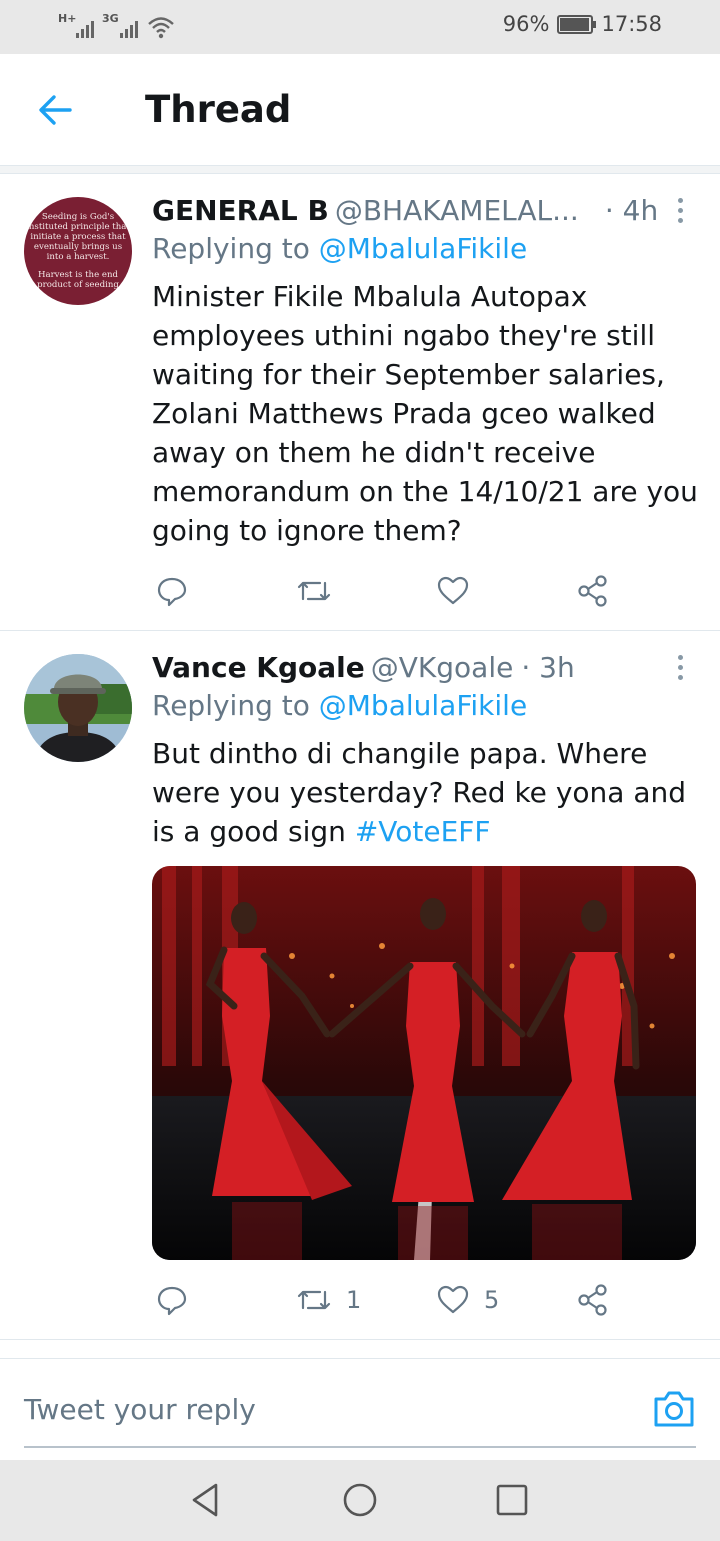 This screenshot has width=720, height=1541. Describe the element at coordinates (78, 227) in the screenshot. I see `avatar-line: instituted principle that` at that location.